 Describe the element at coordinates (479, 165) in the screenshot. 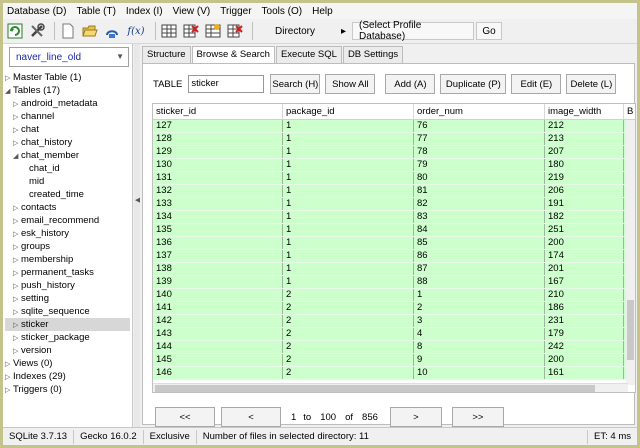

I see `table-cell: 79` at that location.